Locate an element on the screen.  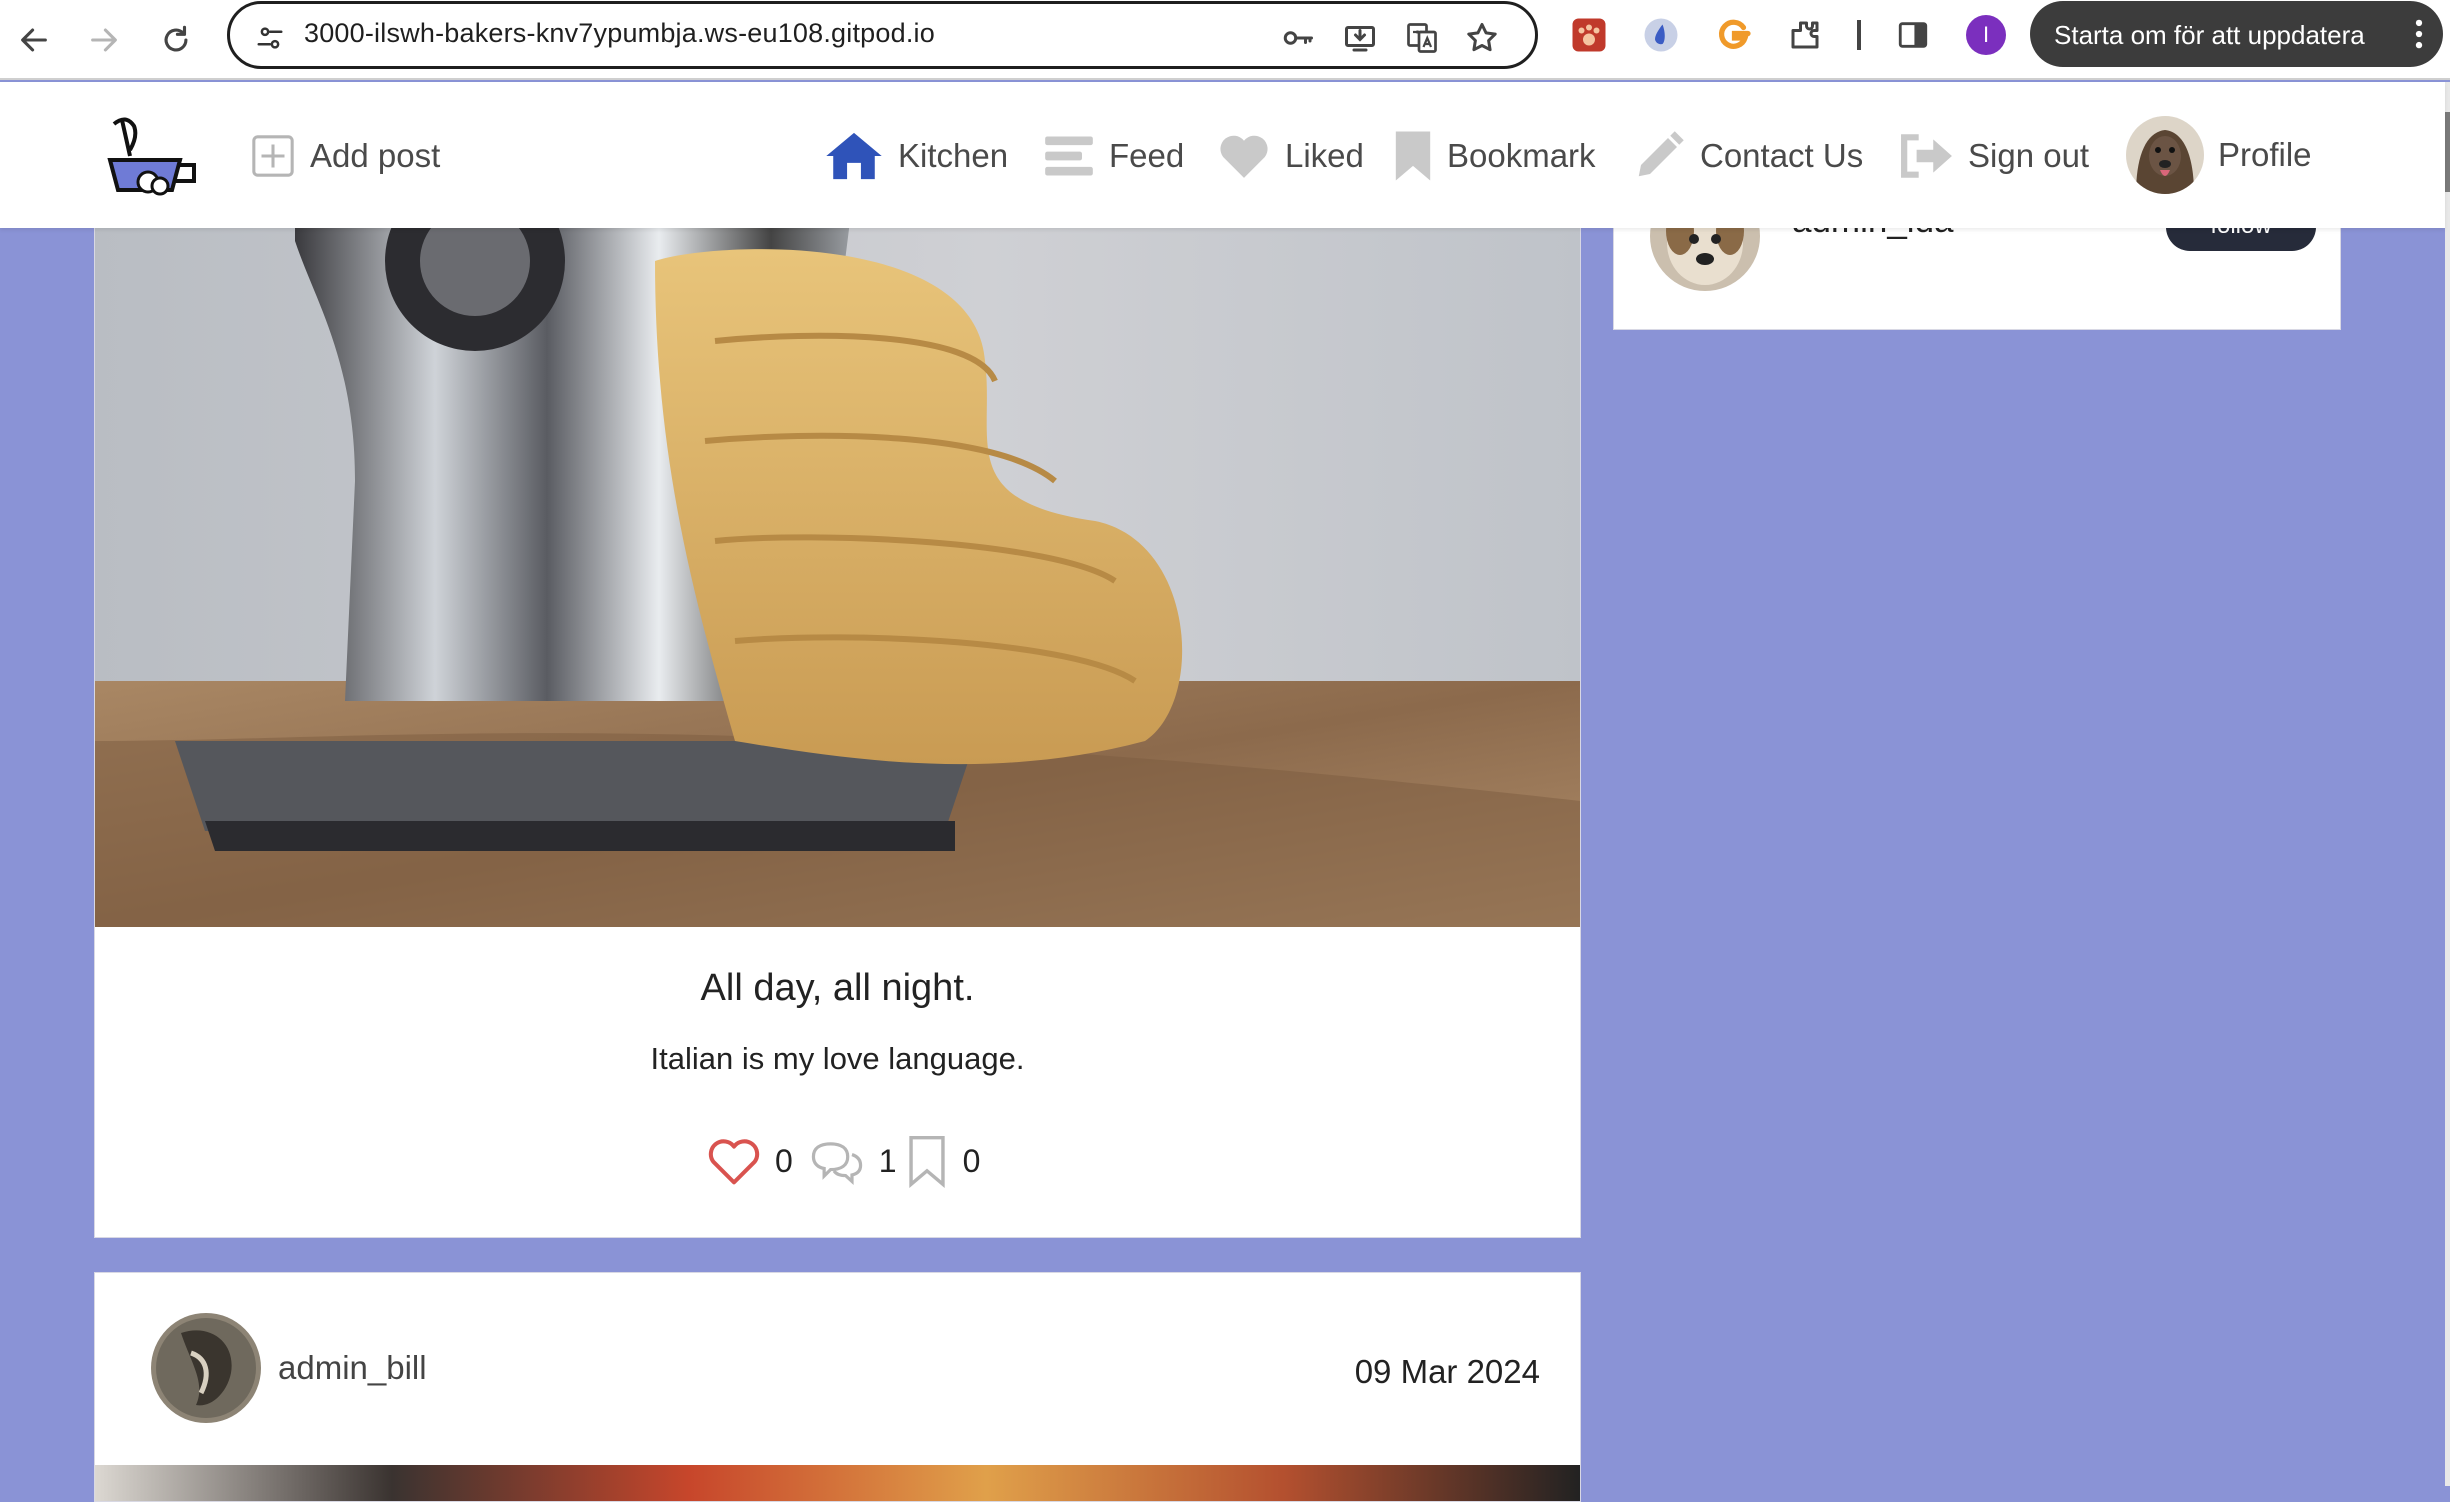
post-image is located at coordinates (837, 1483).